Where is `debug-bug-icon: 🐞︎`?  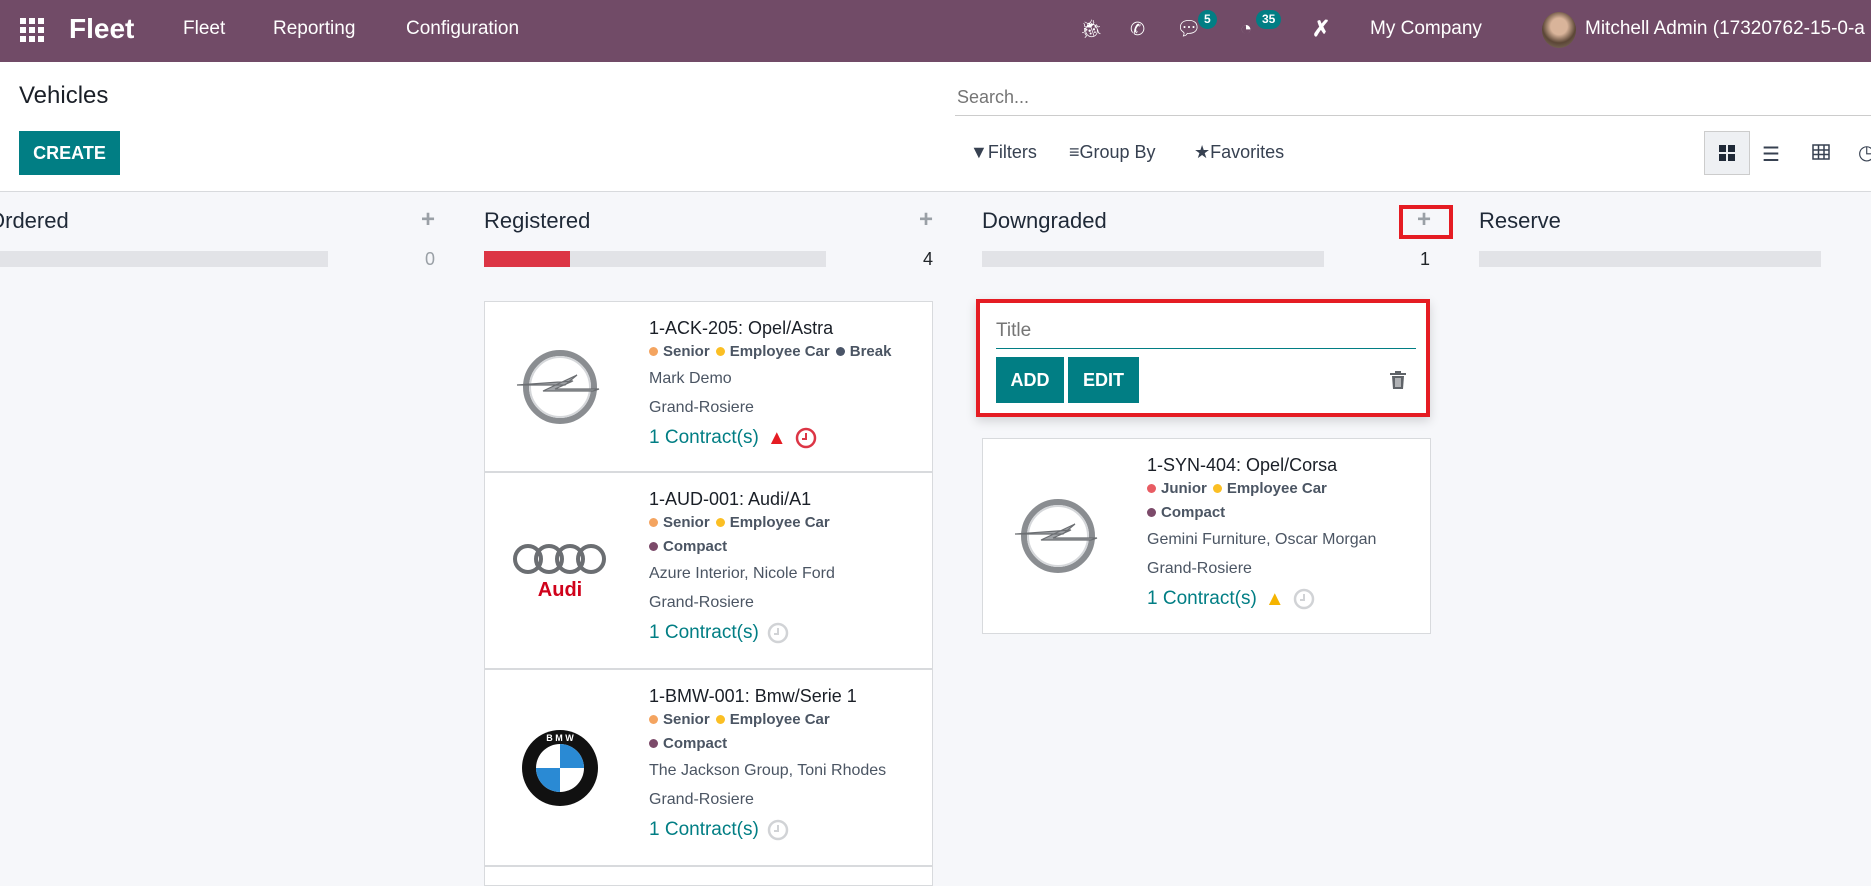
debug-bug-icon: 🐞︎ is located at coordinates (1091, 31).